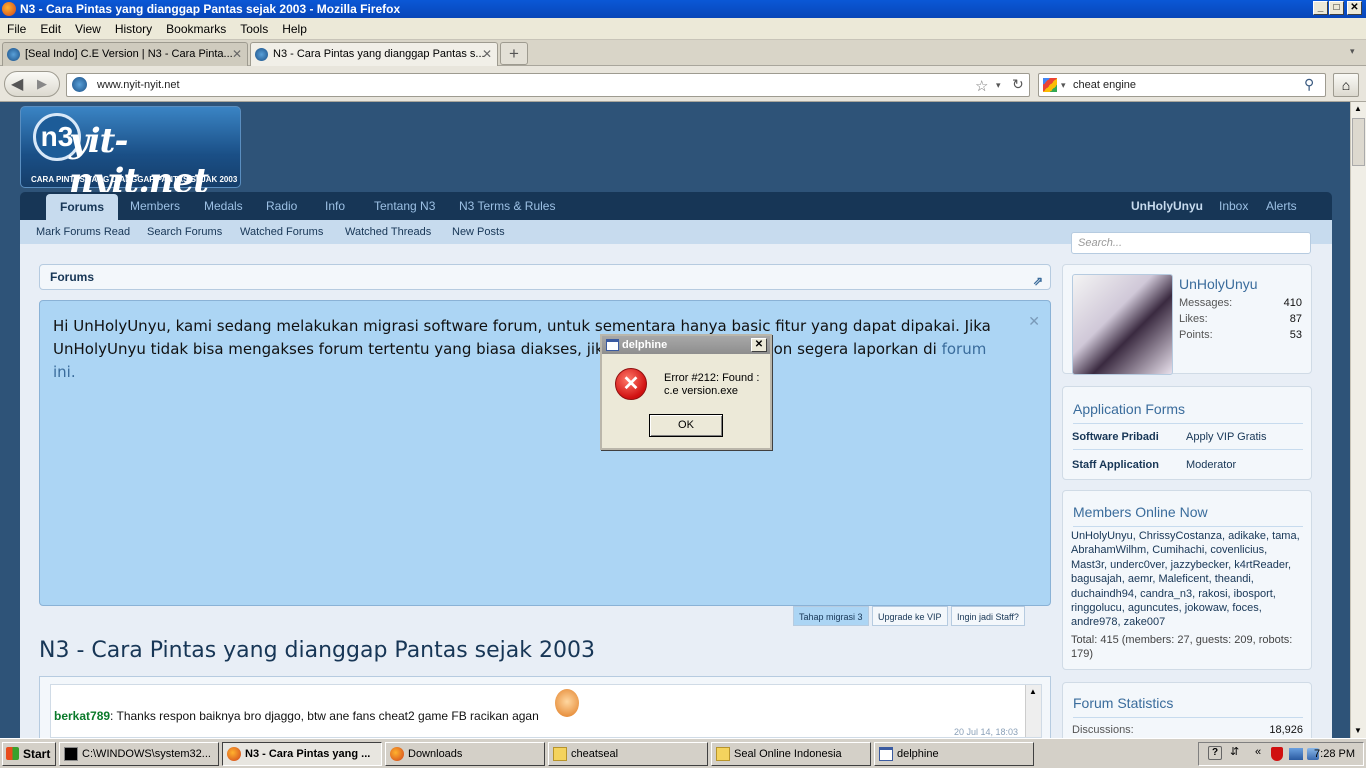 This screenshot has width=1366, height=768. I want to click on subnav-watched-threads: Watched Threads, so click(388, 232).